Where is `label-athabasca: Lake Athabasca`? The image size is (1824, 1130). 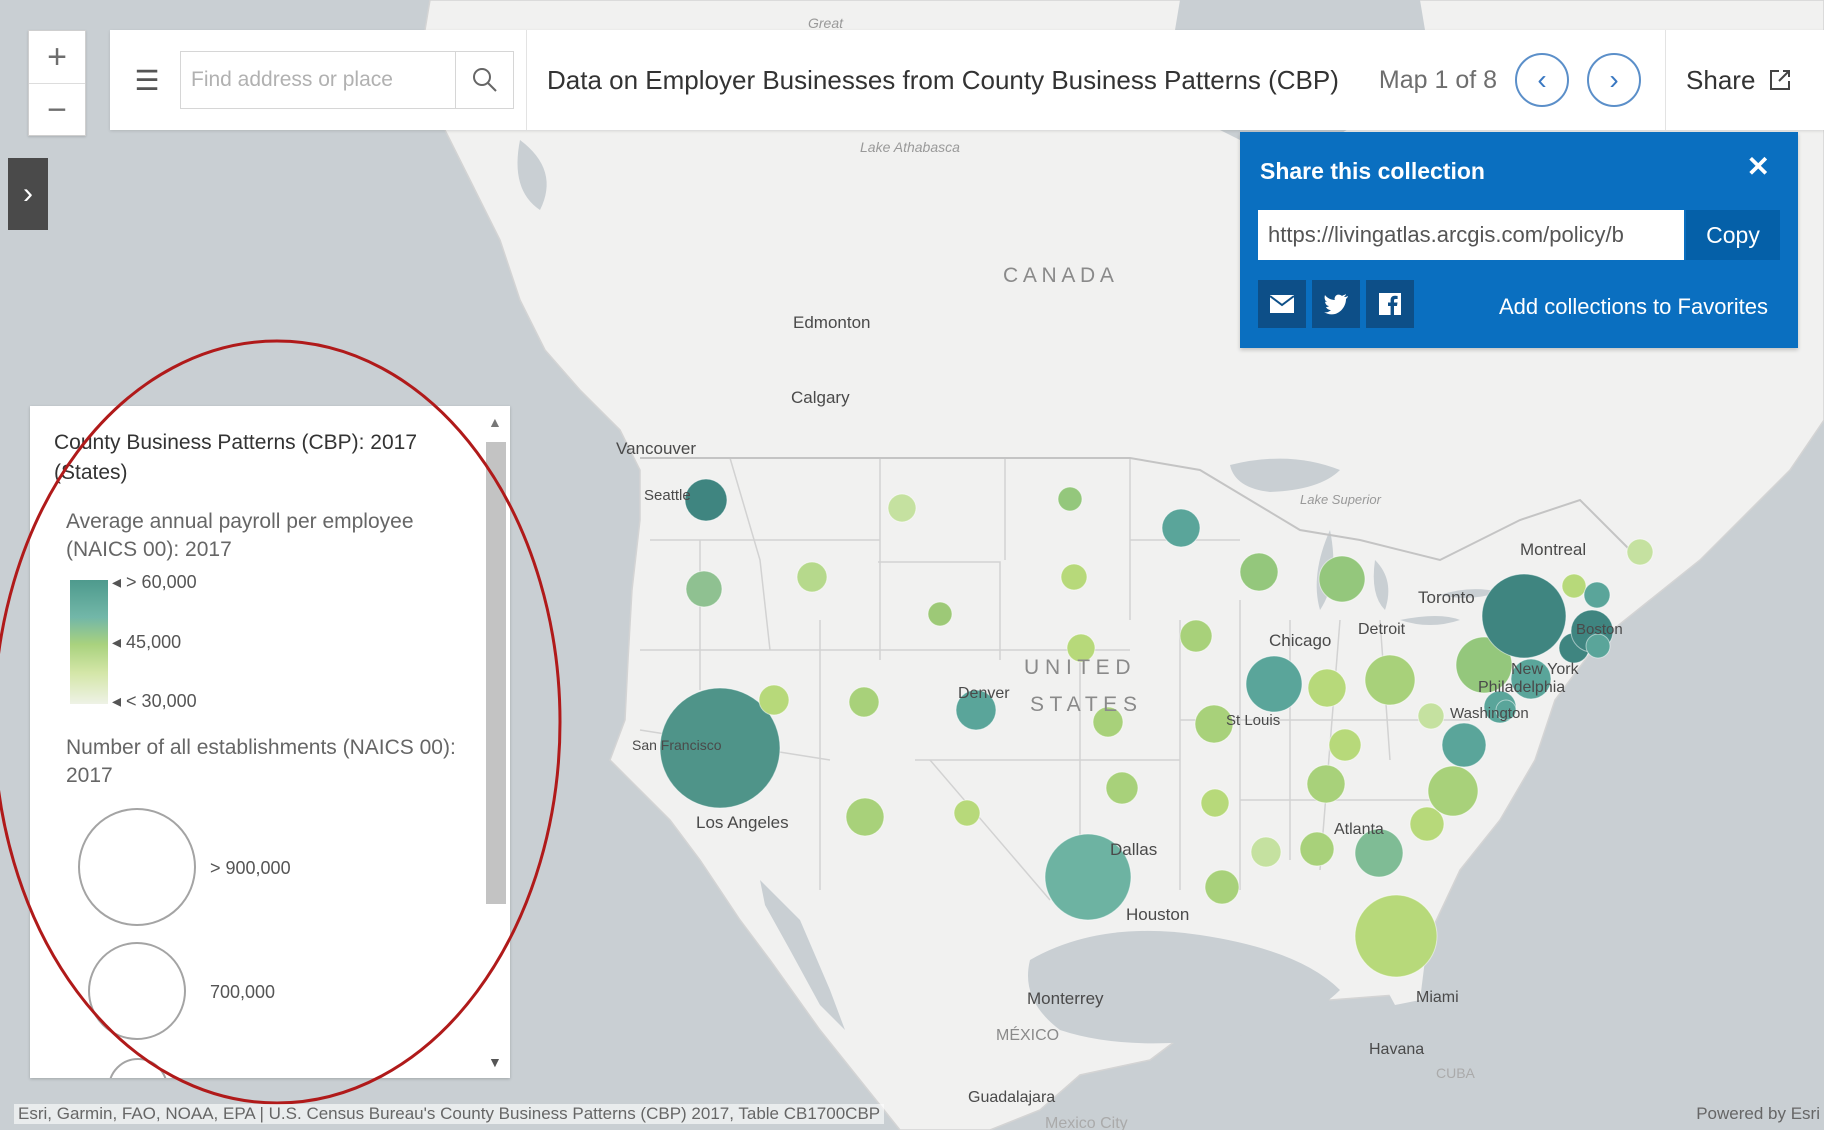 label-athabasca: Lake Athabasca is located at coordinates (910, 147).